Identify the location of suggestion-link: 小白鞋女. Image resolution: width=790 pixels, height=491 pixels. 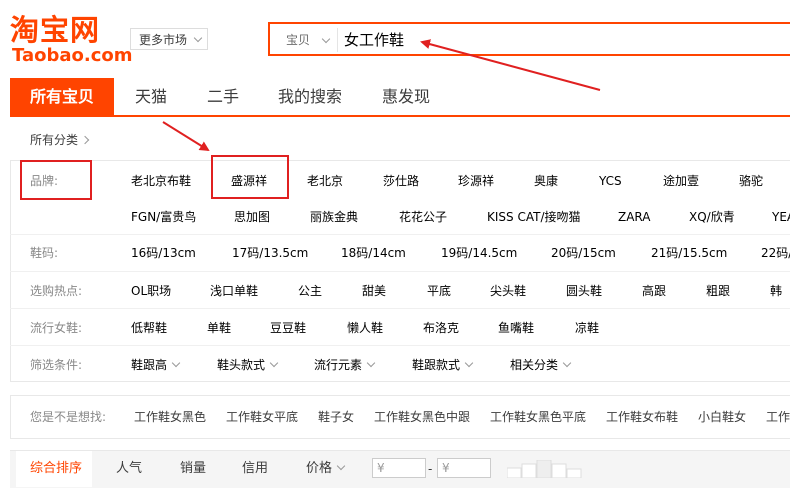
(722, 417).